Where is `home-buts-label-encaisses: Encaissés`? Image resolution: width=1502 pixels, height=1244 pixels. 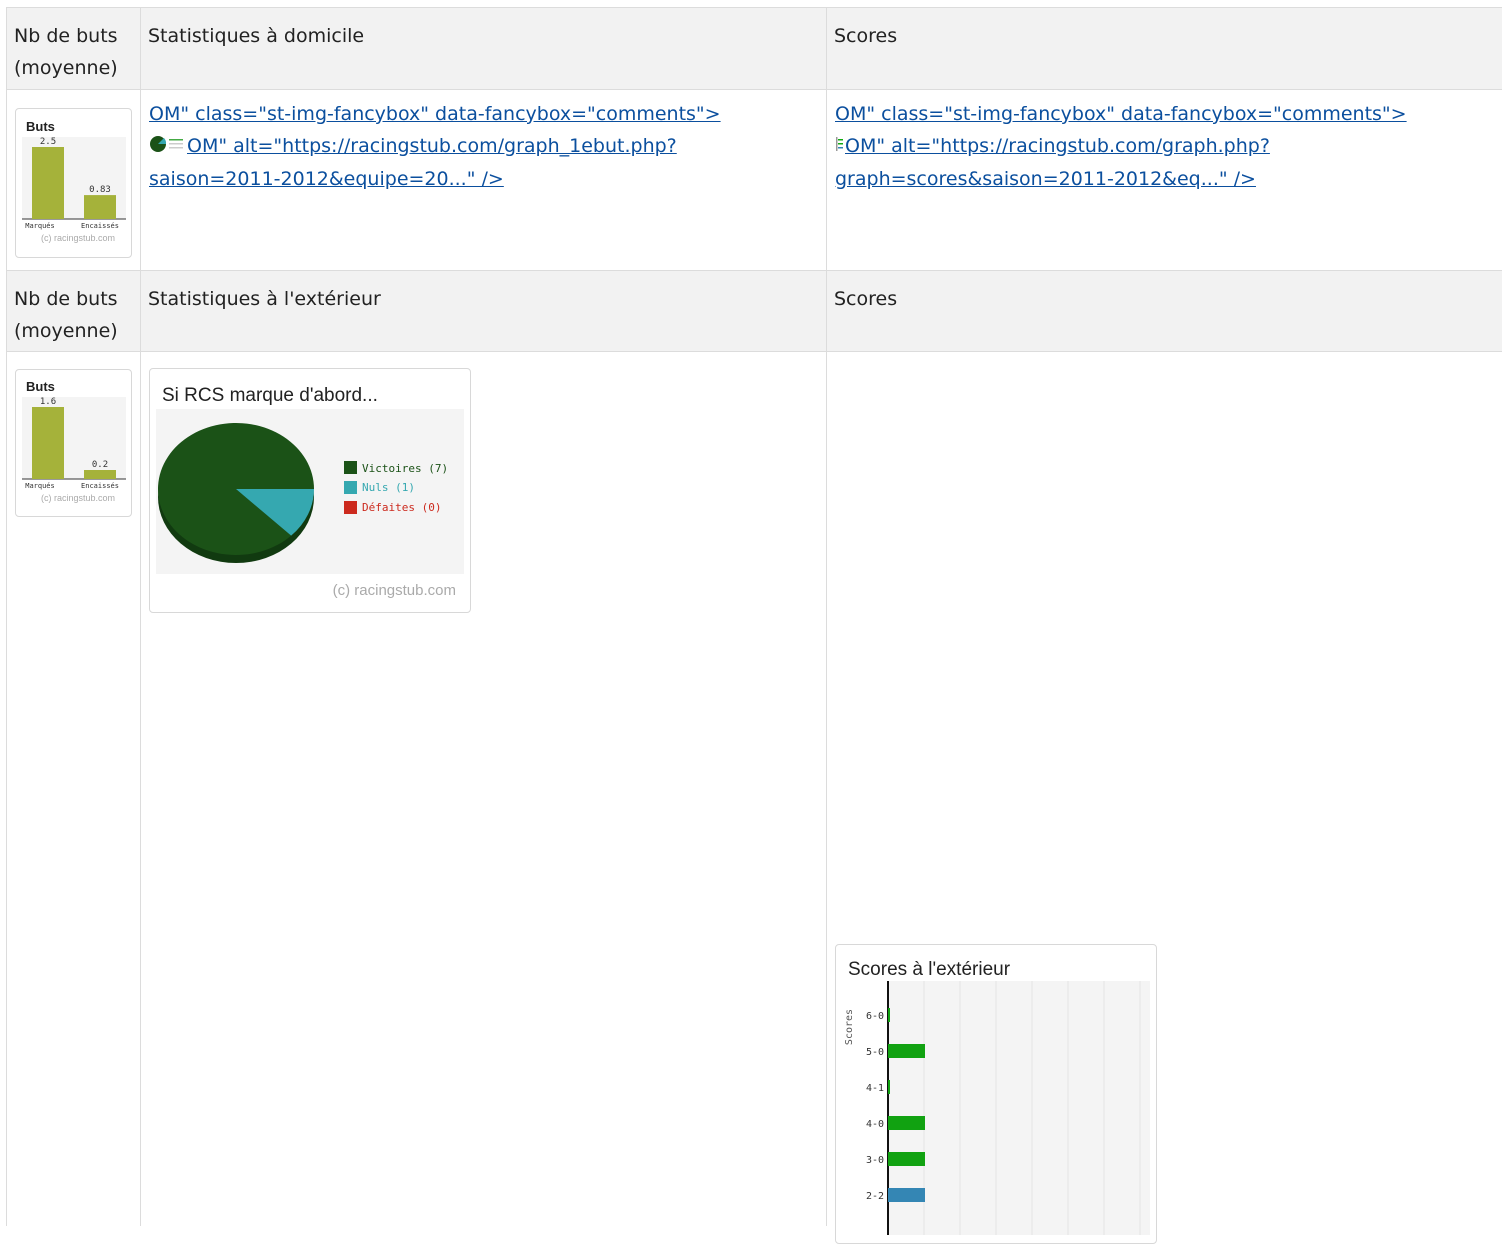
home-buts-label-encaisses: Encaissés is located at coordinates (100, 226).